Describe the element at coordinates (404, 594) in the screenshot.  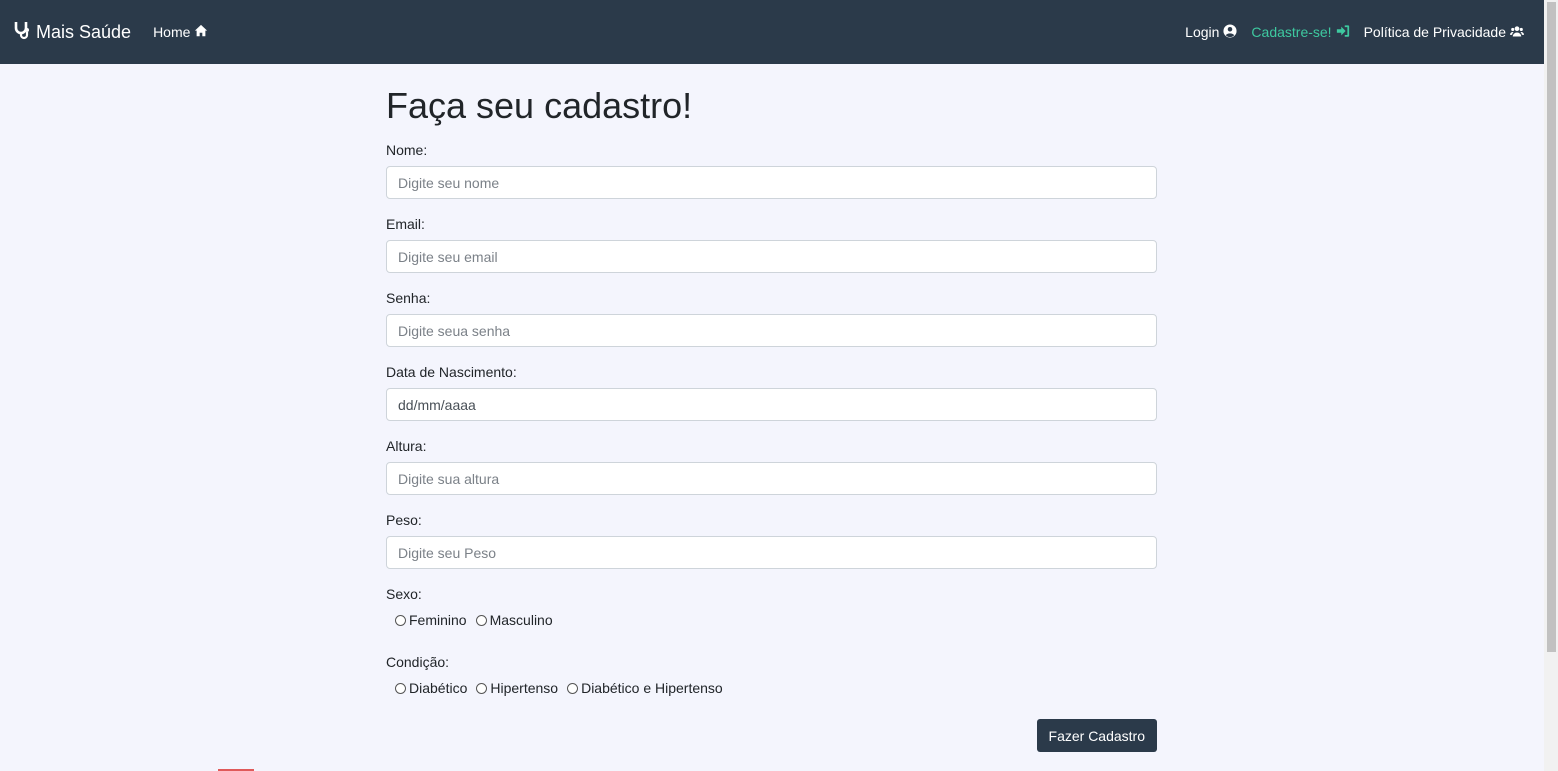
I see `sexo-label: Sexo:` at that location.